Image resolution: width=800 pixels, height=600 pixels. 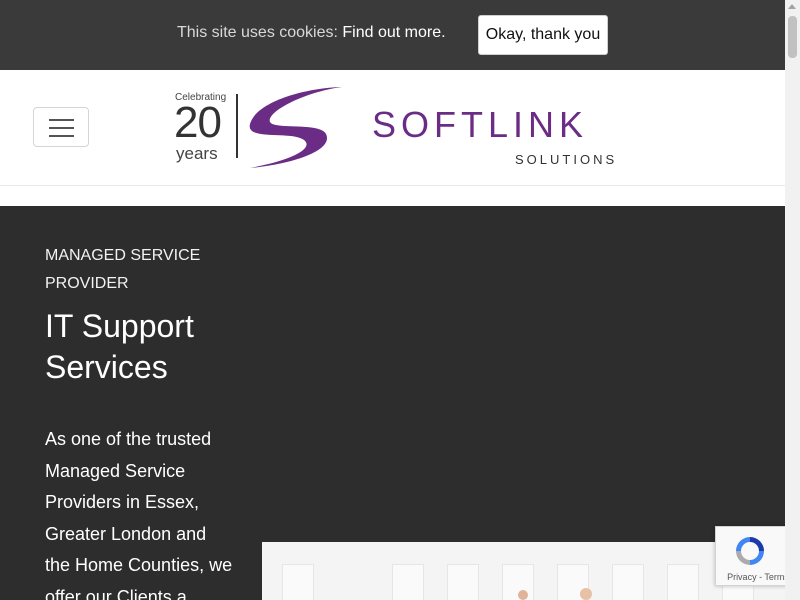 I want to click on recaptcha-terms-link: Terms, so click(x=774, y=577).